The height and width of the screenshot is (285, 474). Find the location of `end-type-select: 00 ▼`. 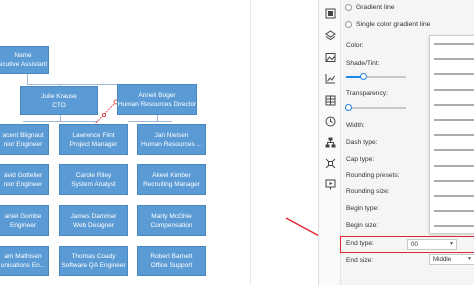

end-type-select: 00 ▼ is located at coordinates (432, 244).